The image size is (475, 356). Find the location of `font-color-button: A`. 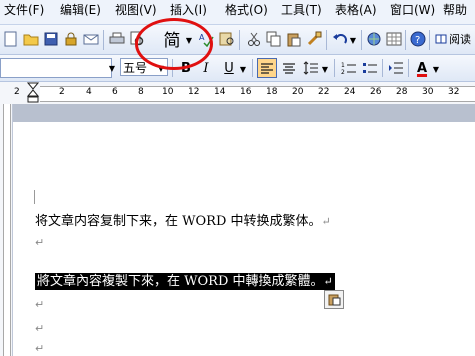

font-color-button: A is located at coordinates (422, 68).